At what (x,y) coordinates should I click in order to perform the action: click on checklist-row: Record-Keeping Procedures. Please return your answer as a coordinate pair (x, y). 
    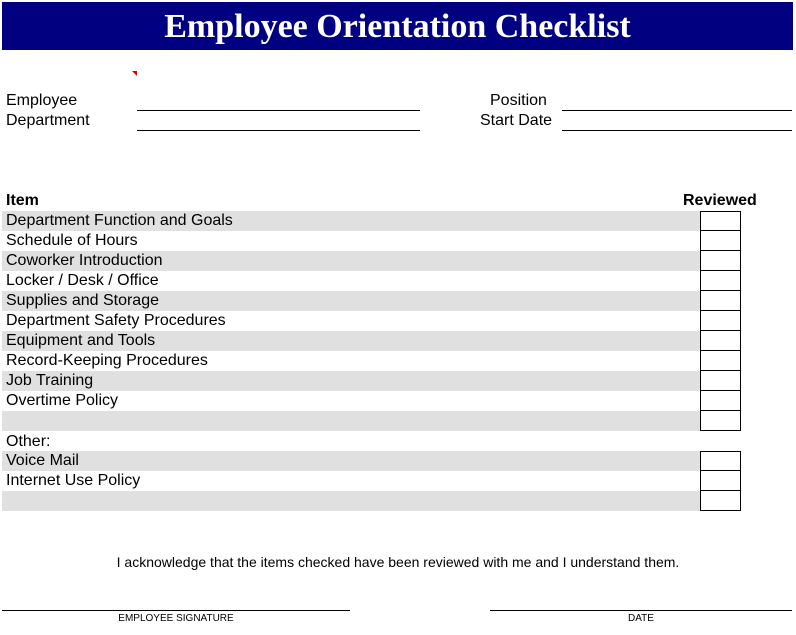
    Looking at the image, I should click on (351, 361).